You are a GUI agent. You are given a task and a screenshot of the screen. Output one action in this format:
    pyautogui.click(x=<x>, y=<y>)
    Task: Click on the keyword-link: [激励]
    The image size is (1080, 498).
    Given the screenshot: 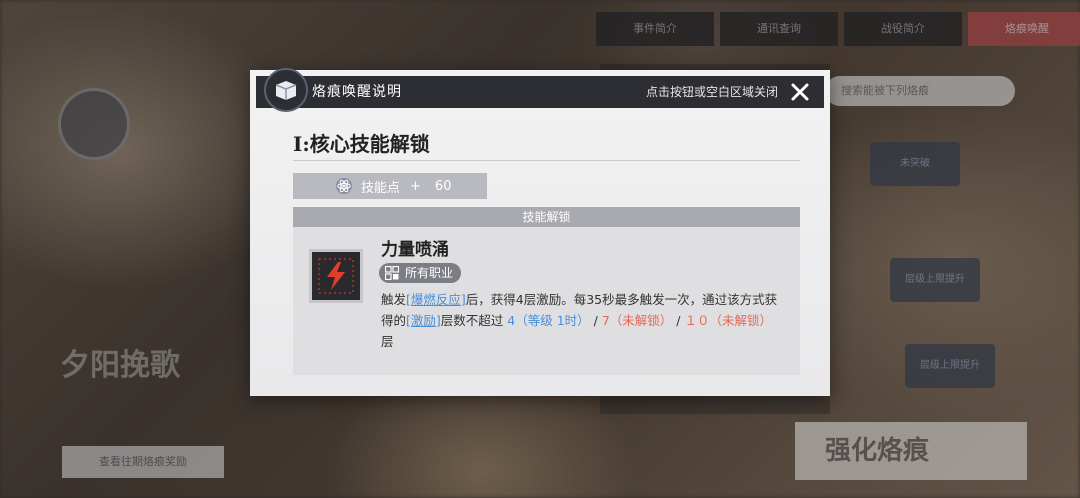 What is the action you would take?
    pyautogui.click(x=423, y=320)
    